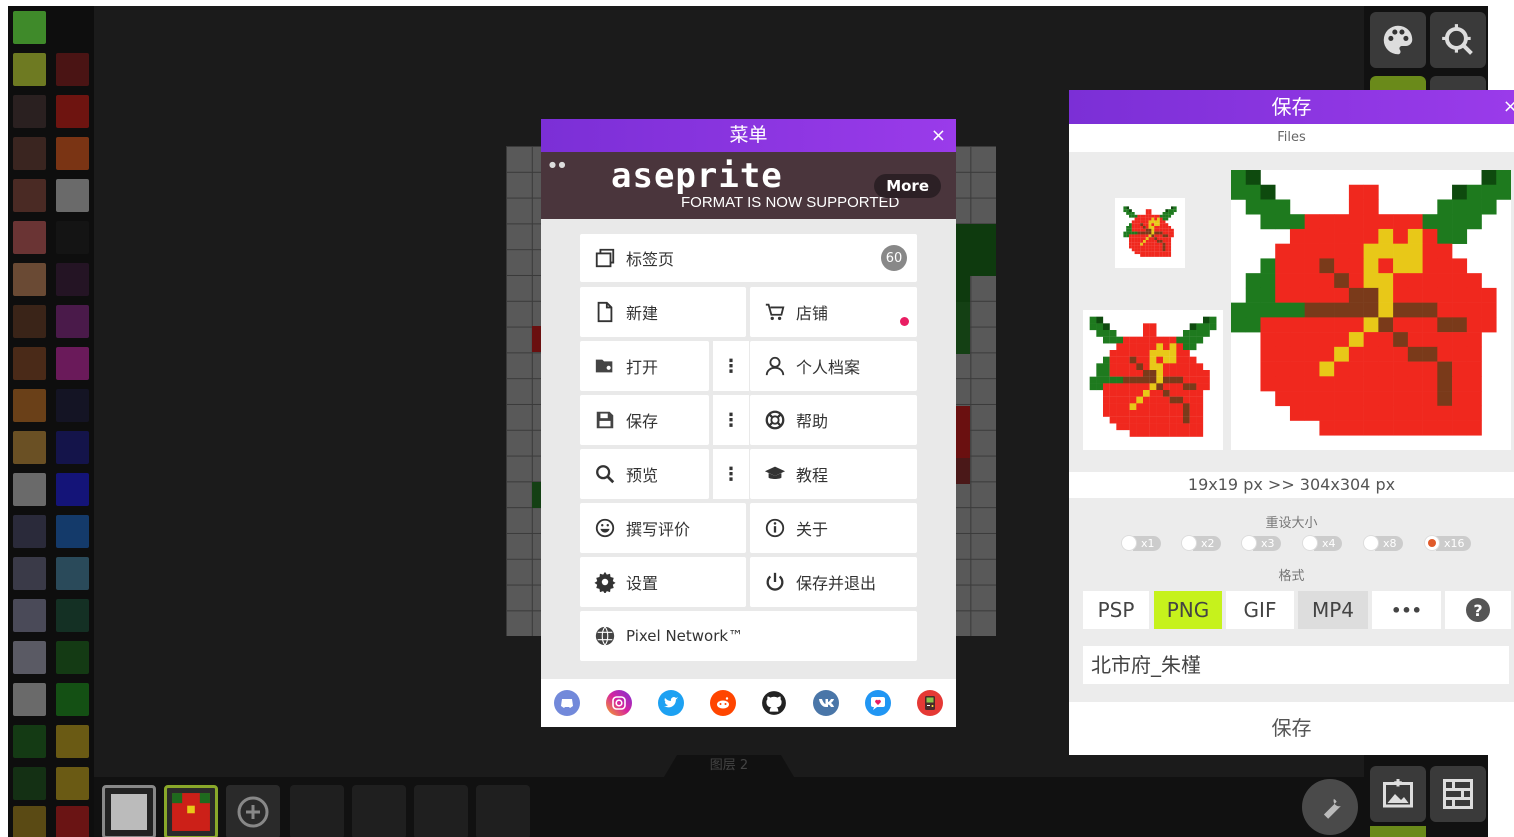 The image size is (1514, 837). Describe the element at coordinates (731, 474) in the screenshot. I see `preview-options-button: ⋮` at that location.